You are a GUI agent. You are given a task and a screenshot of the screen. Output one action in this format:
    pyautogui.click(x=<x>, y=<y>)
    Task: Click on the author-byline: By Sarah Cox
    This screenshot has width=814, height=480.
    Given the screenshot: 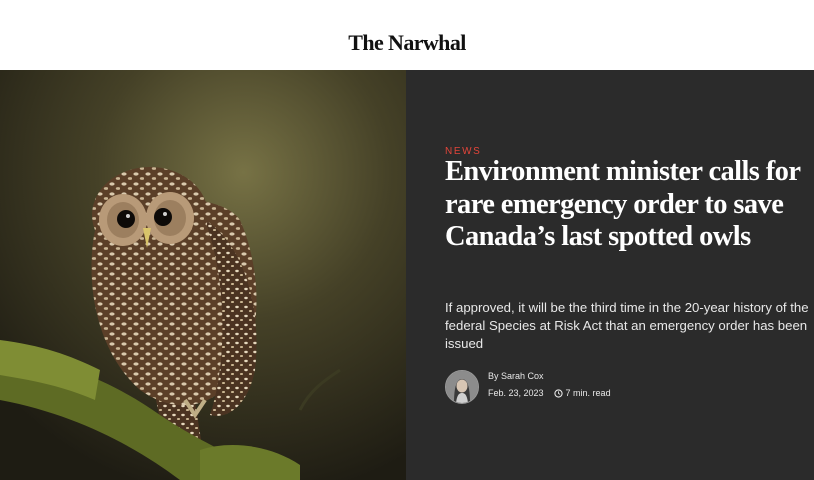 What is the action you would take?
    pyautogui.click(x=516, y=376)
    